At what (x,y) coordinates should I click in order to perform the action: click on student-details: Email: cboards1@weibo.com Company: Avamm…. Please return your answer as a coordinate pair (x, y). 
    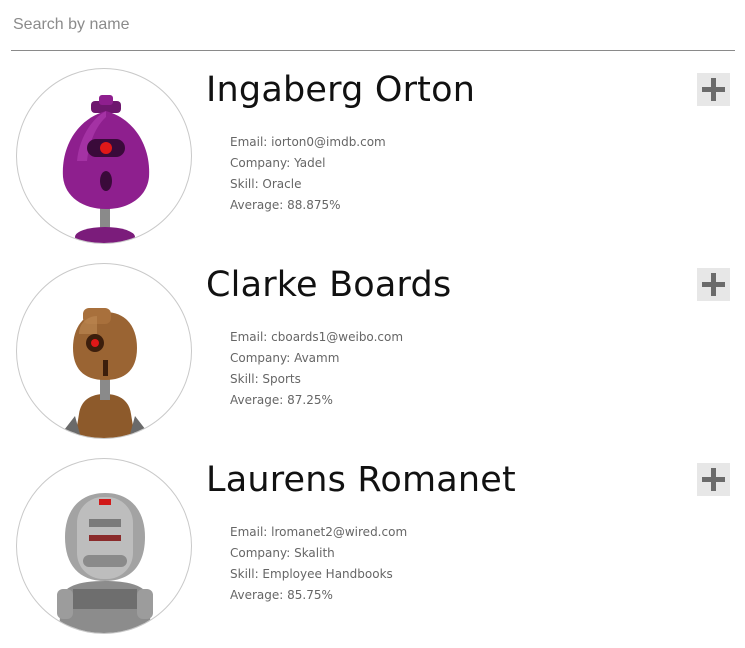
    Looking at the image, I should click on (316, 369).